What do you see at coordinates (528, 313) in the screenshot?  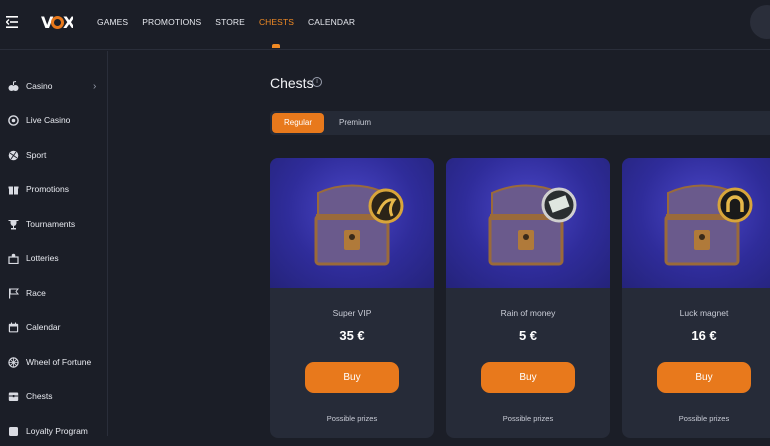 I see `chest-name: Rain of money` at bounding box center [528, 313].